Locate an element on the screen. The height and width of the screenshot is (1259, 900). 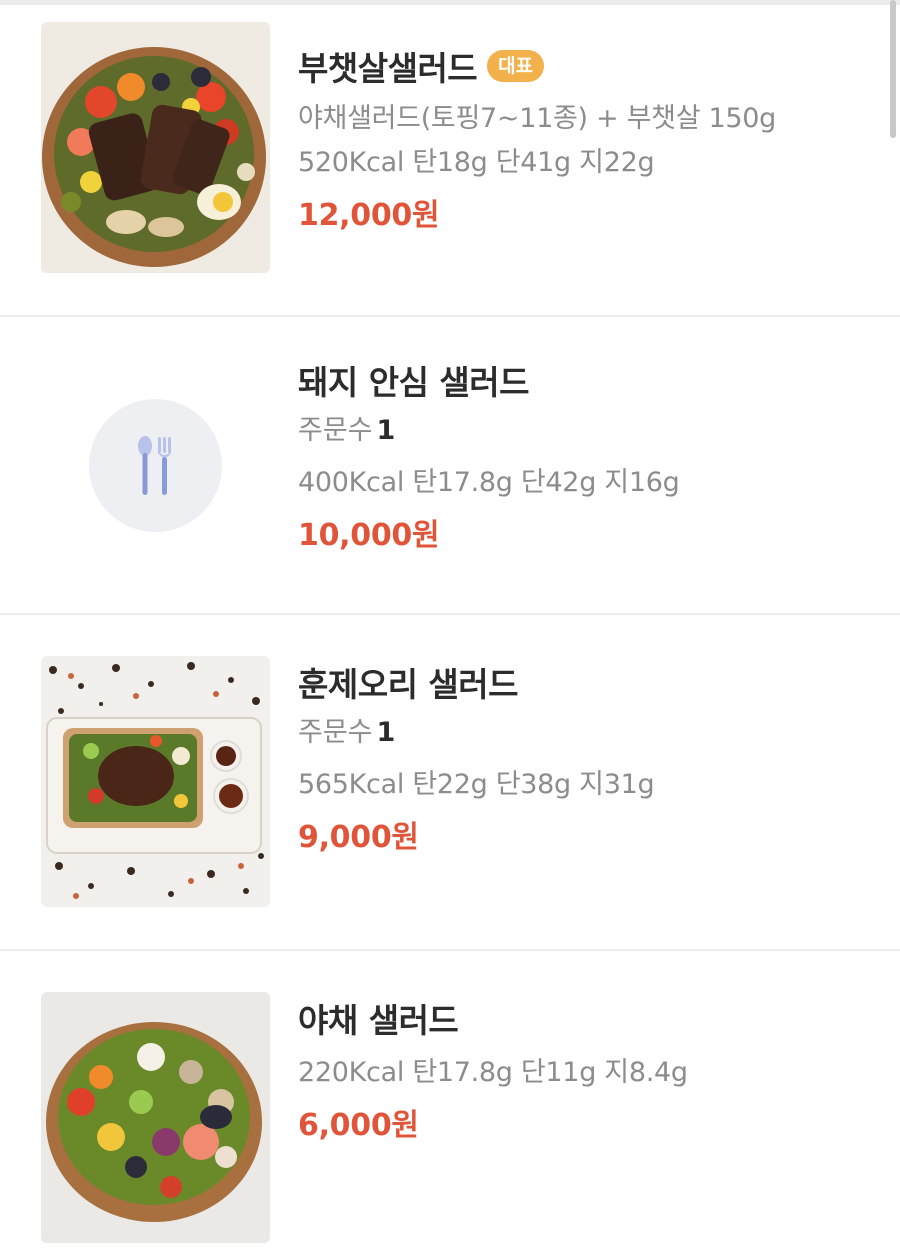
signature-badge: 대표 is located at coordinates (516, 66).